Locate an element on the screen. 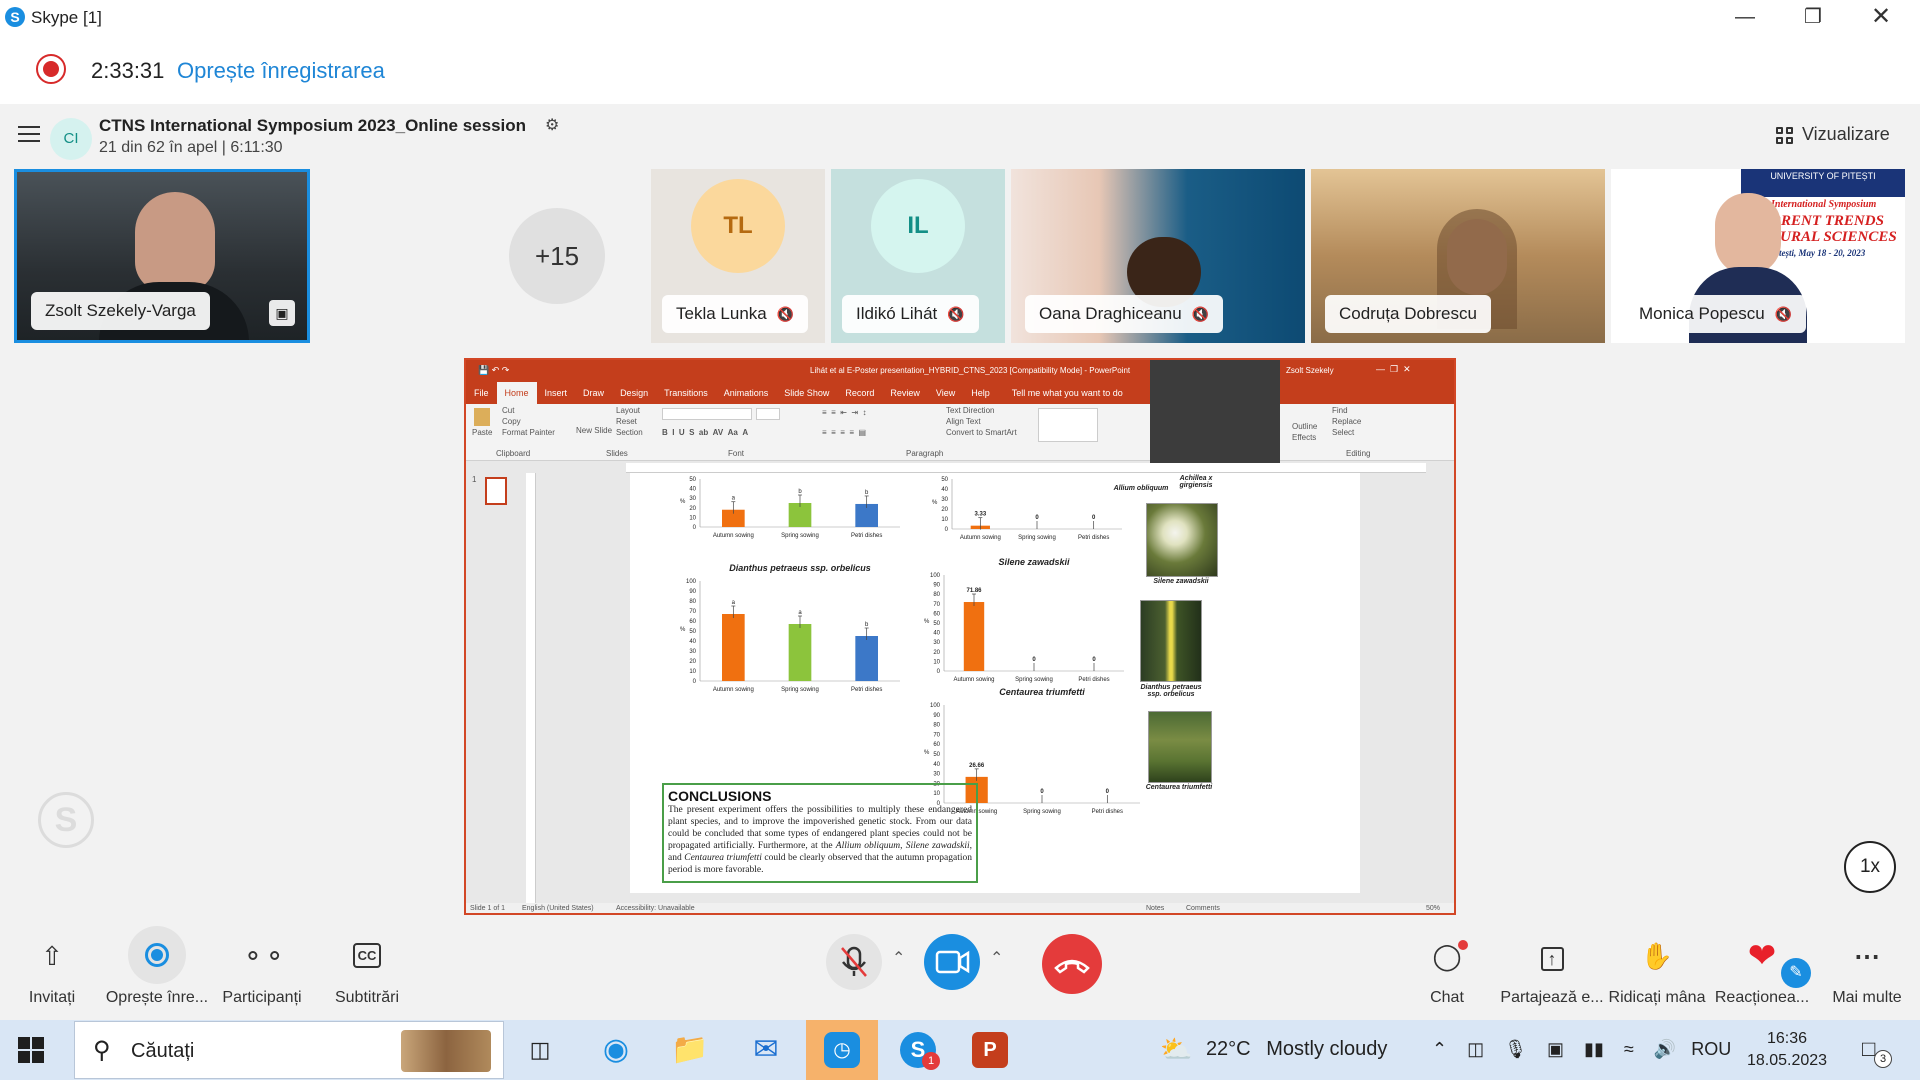  vertical-ruler is located at coordinates (531, 688).